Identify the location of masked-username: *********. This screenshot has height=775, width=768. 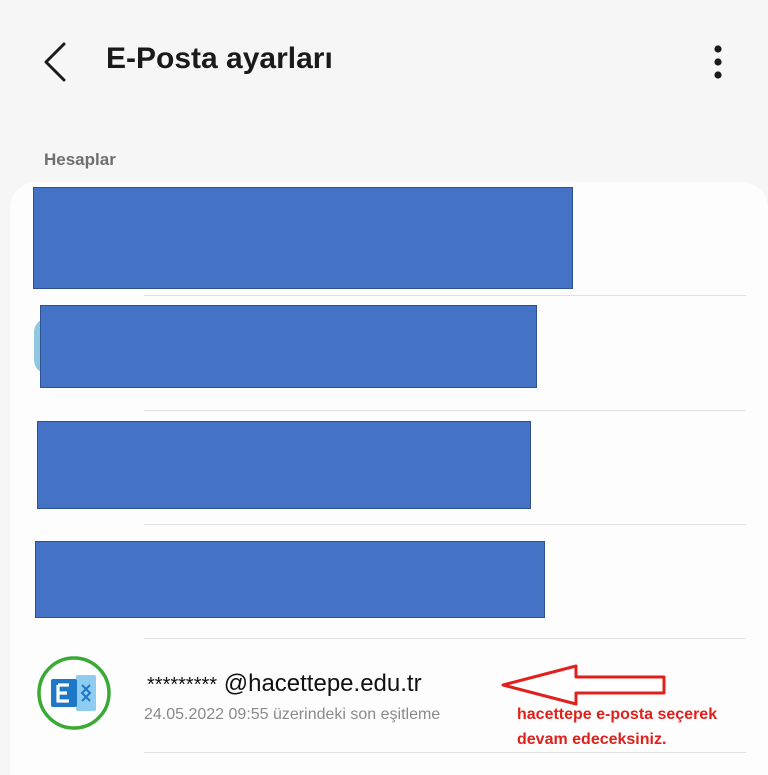
(182, 685).